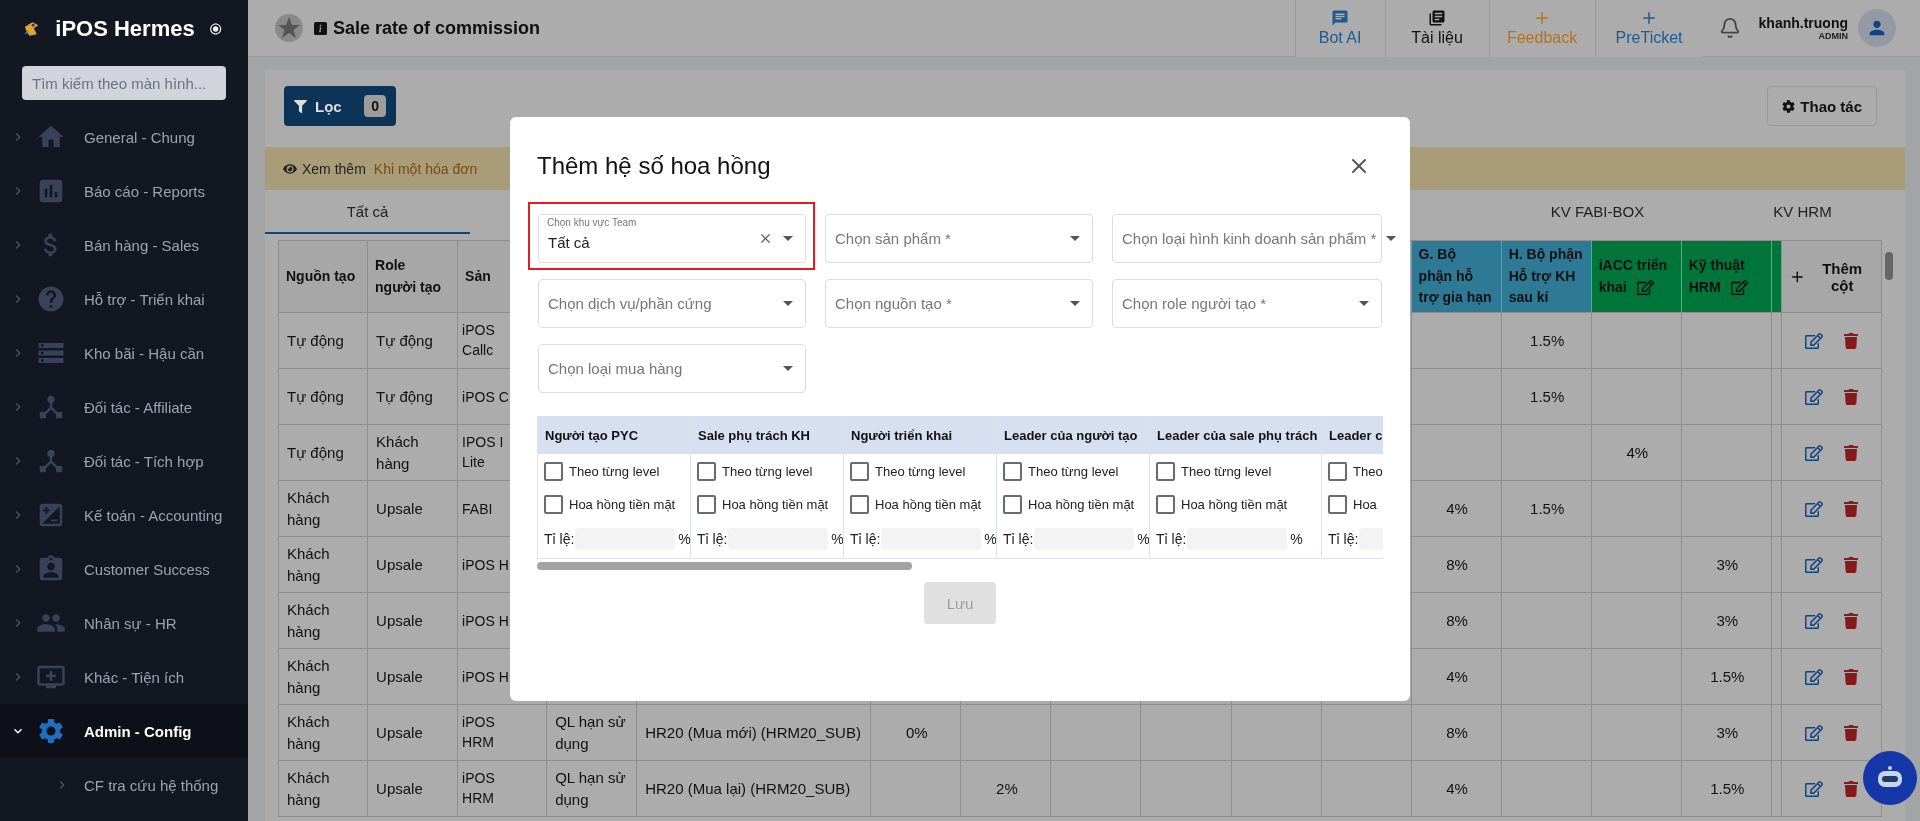 This screenshot has width=1920, height=821. What do you see at coordinates (1353, 504) in the screenshot?
I see `checkbox-option: Hoa` at bounding box center [1353, 504].